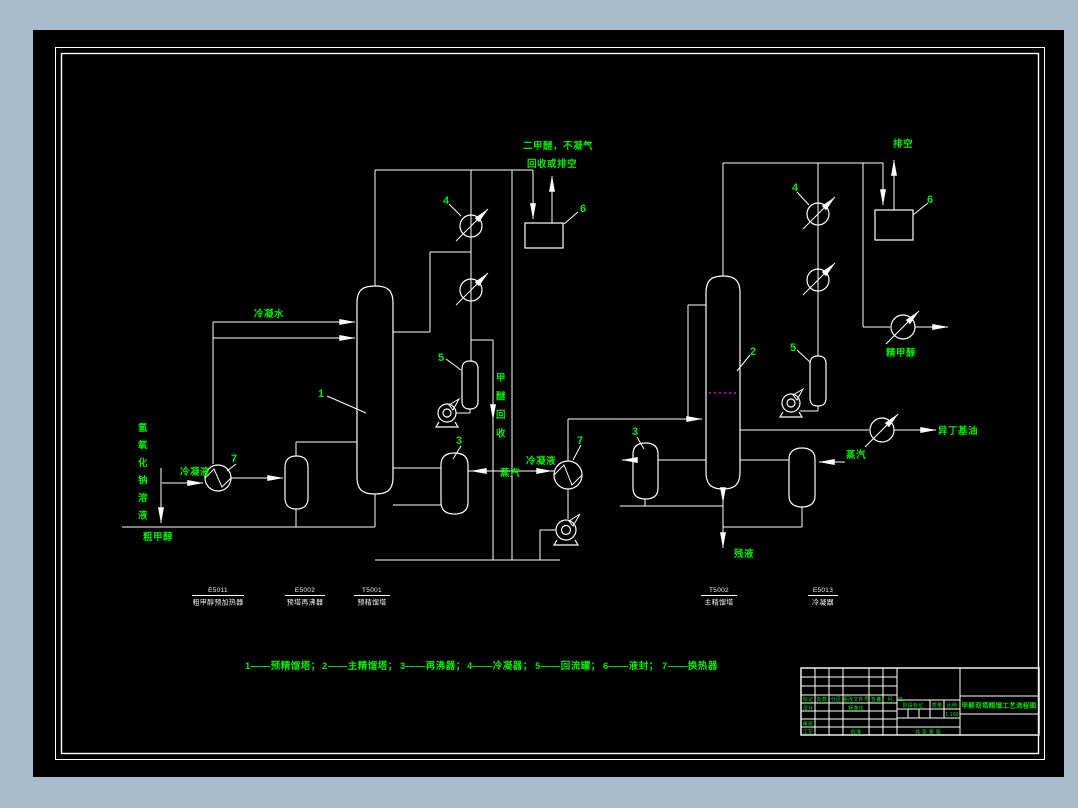  Describe the element at coordinates (808, 724) in the screenshot. I see `tb-audit: 审核` at that location.